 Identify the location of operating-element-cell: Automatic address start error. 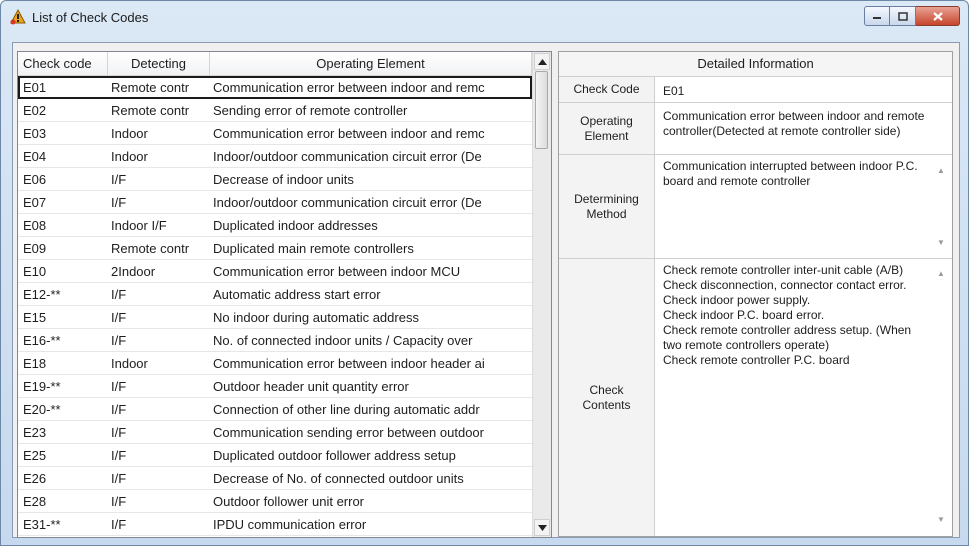
(297, 294).